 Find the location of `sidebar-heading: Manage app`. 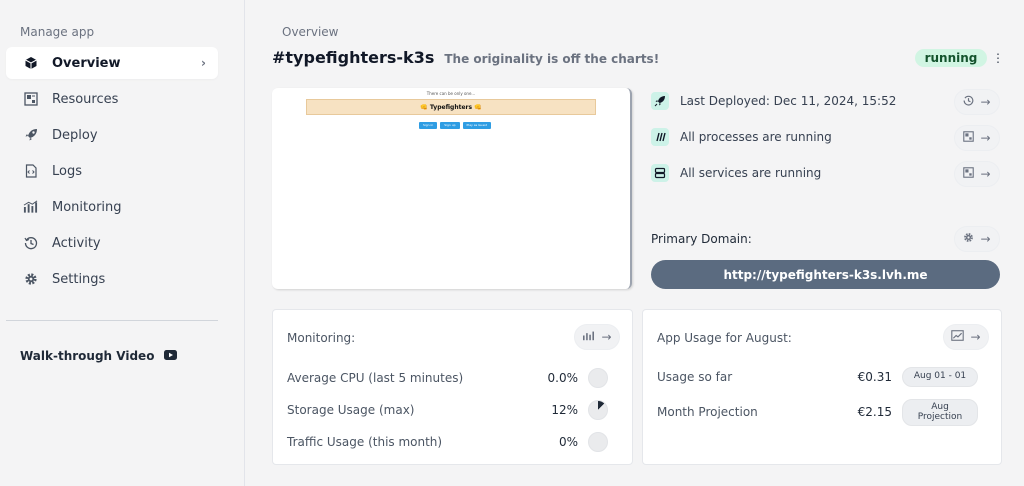

sidebar-heading: Manage app is located at coordinates (57, 32).